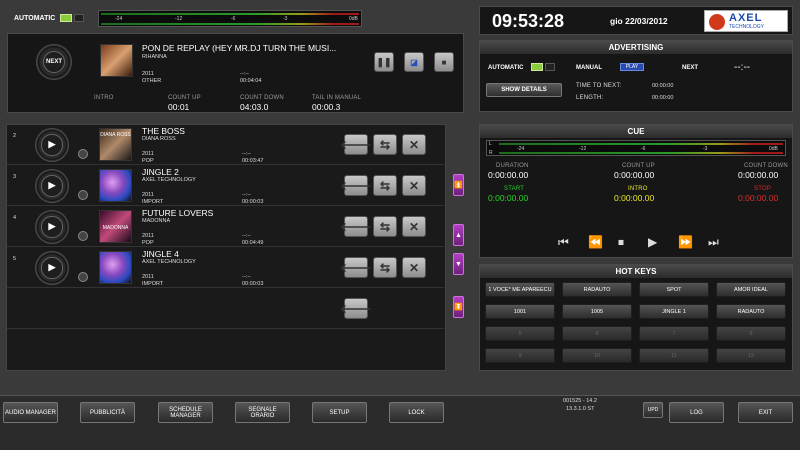  Describe the element at coordinates (674, 333) in the screenshot. I see `hotkey-button: 7` at that location.